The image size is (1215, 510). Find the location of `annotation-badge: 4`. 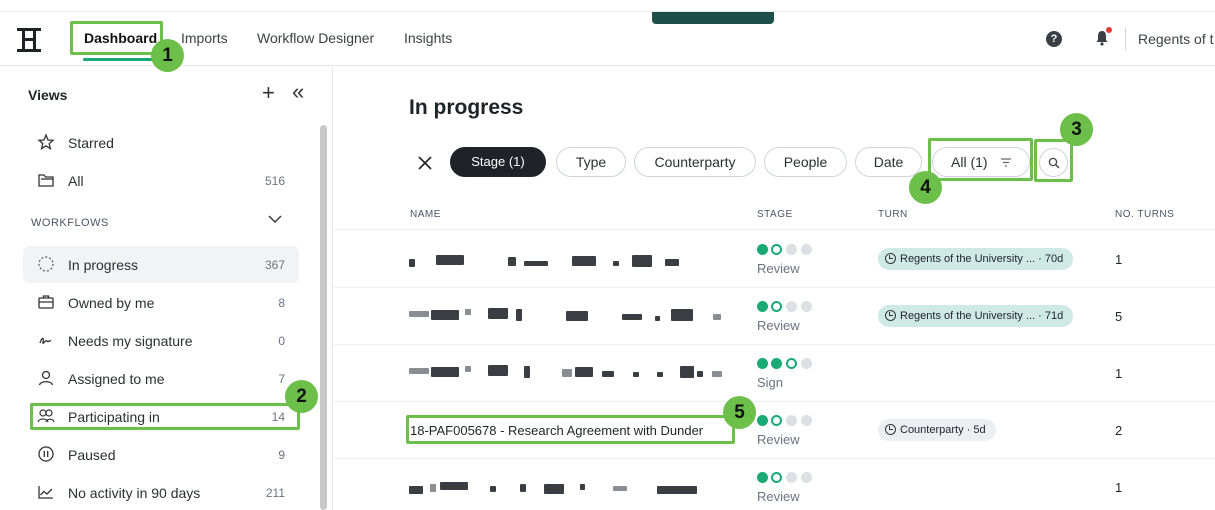

annotation-badge: 4 is located at coordinates (925, 187).